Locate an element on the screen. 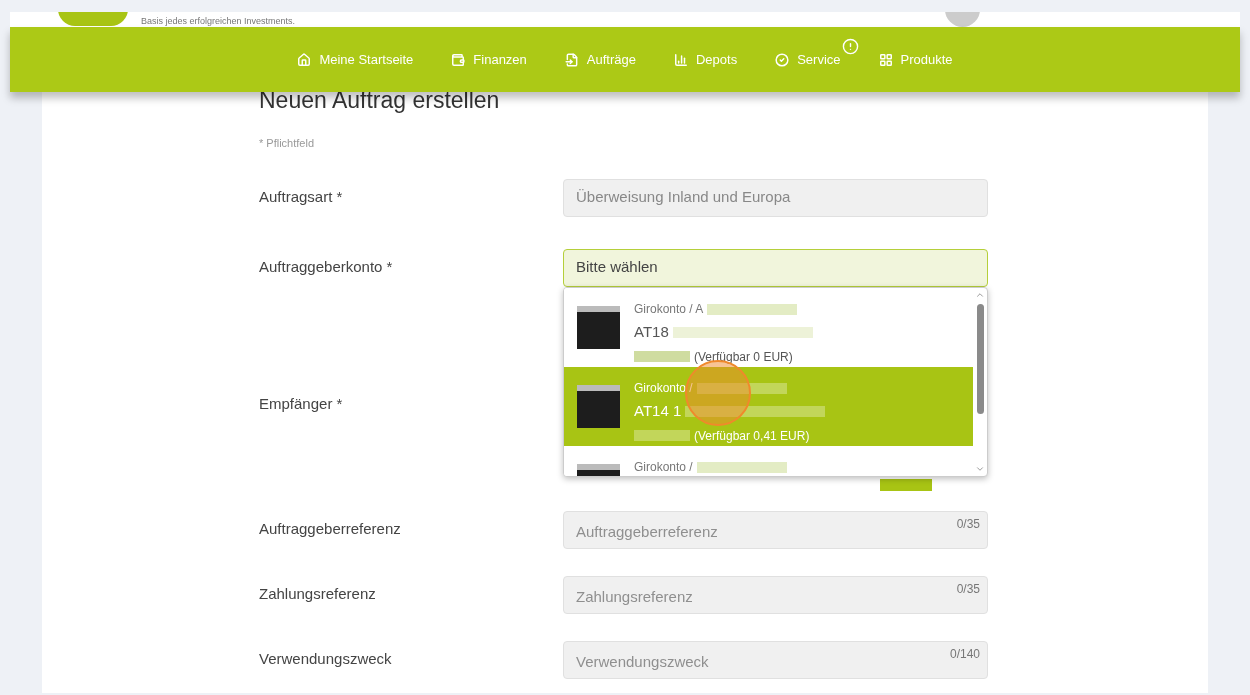  select-field: Überweisung Inland und Europa is located at coordinates (775, 197).